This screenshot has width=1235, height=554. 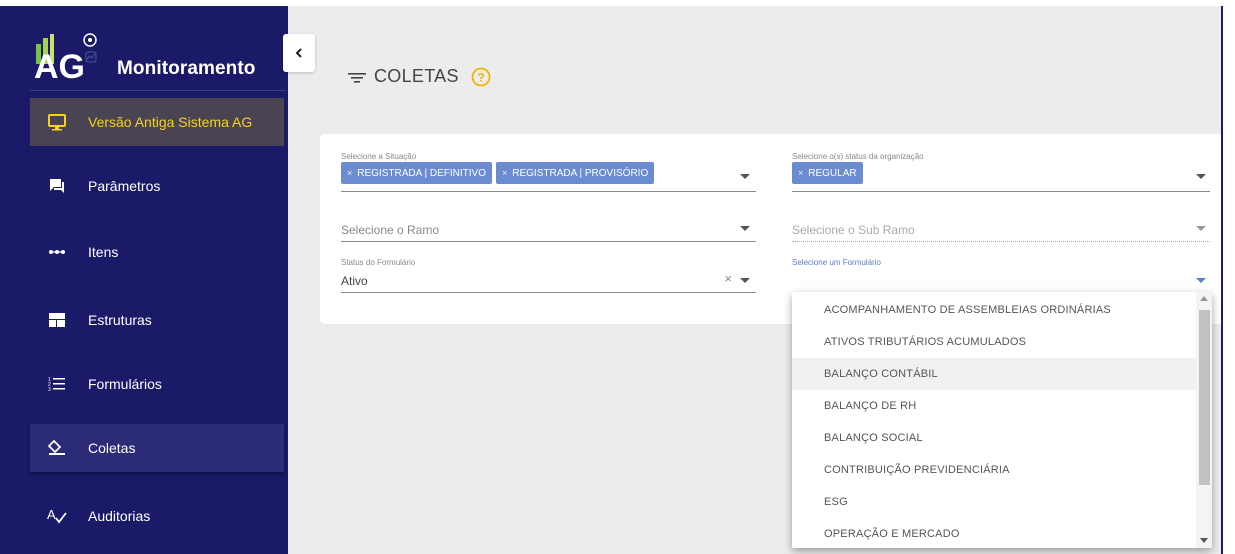 What do you see at coordinates (1222, 280) in the screenshot?
I see `frame-border` at bounding box center [1222, 280].